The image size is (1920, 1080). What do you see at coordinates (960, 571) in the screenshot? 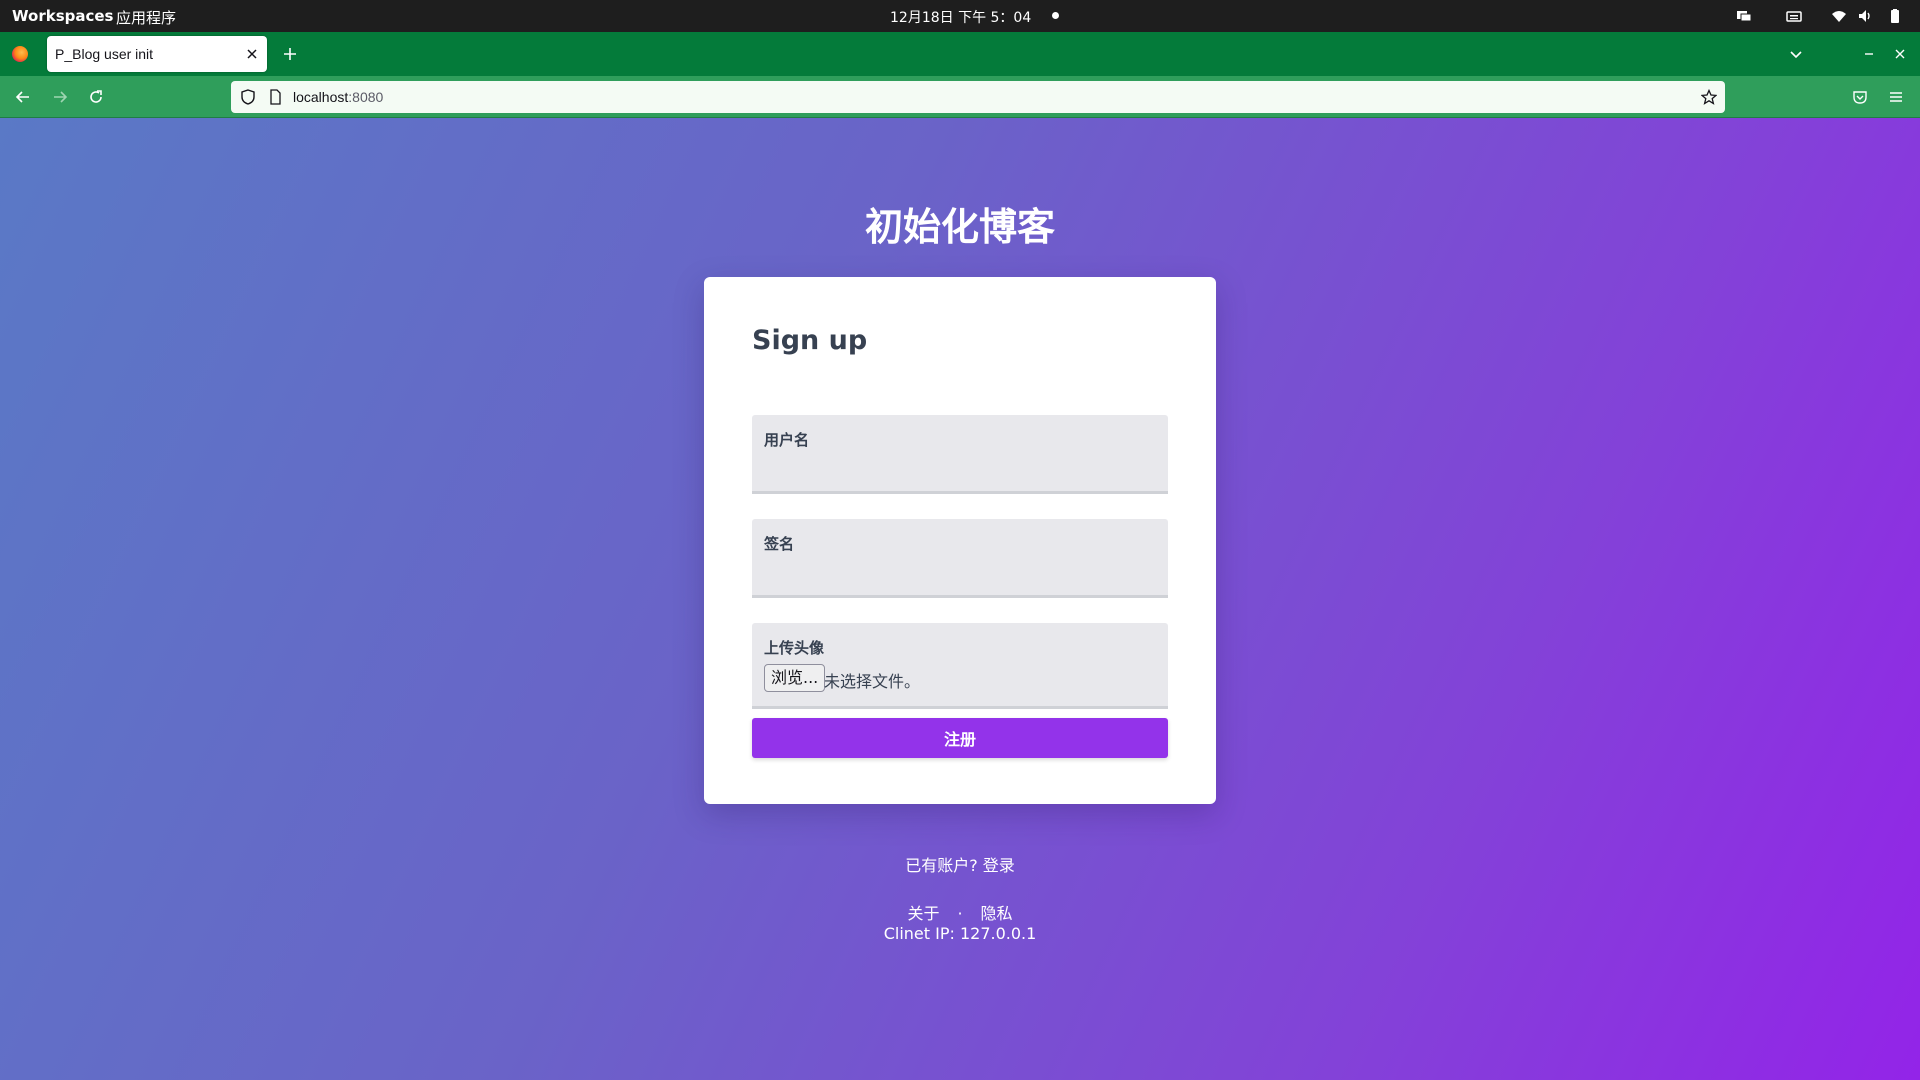
I see `signature-input` at bounding box center [960, 571].